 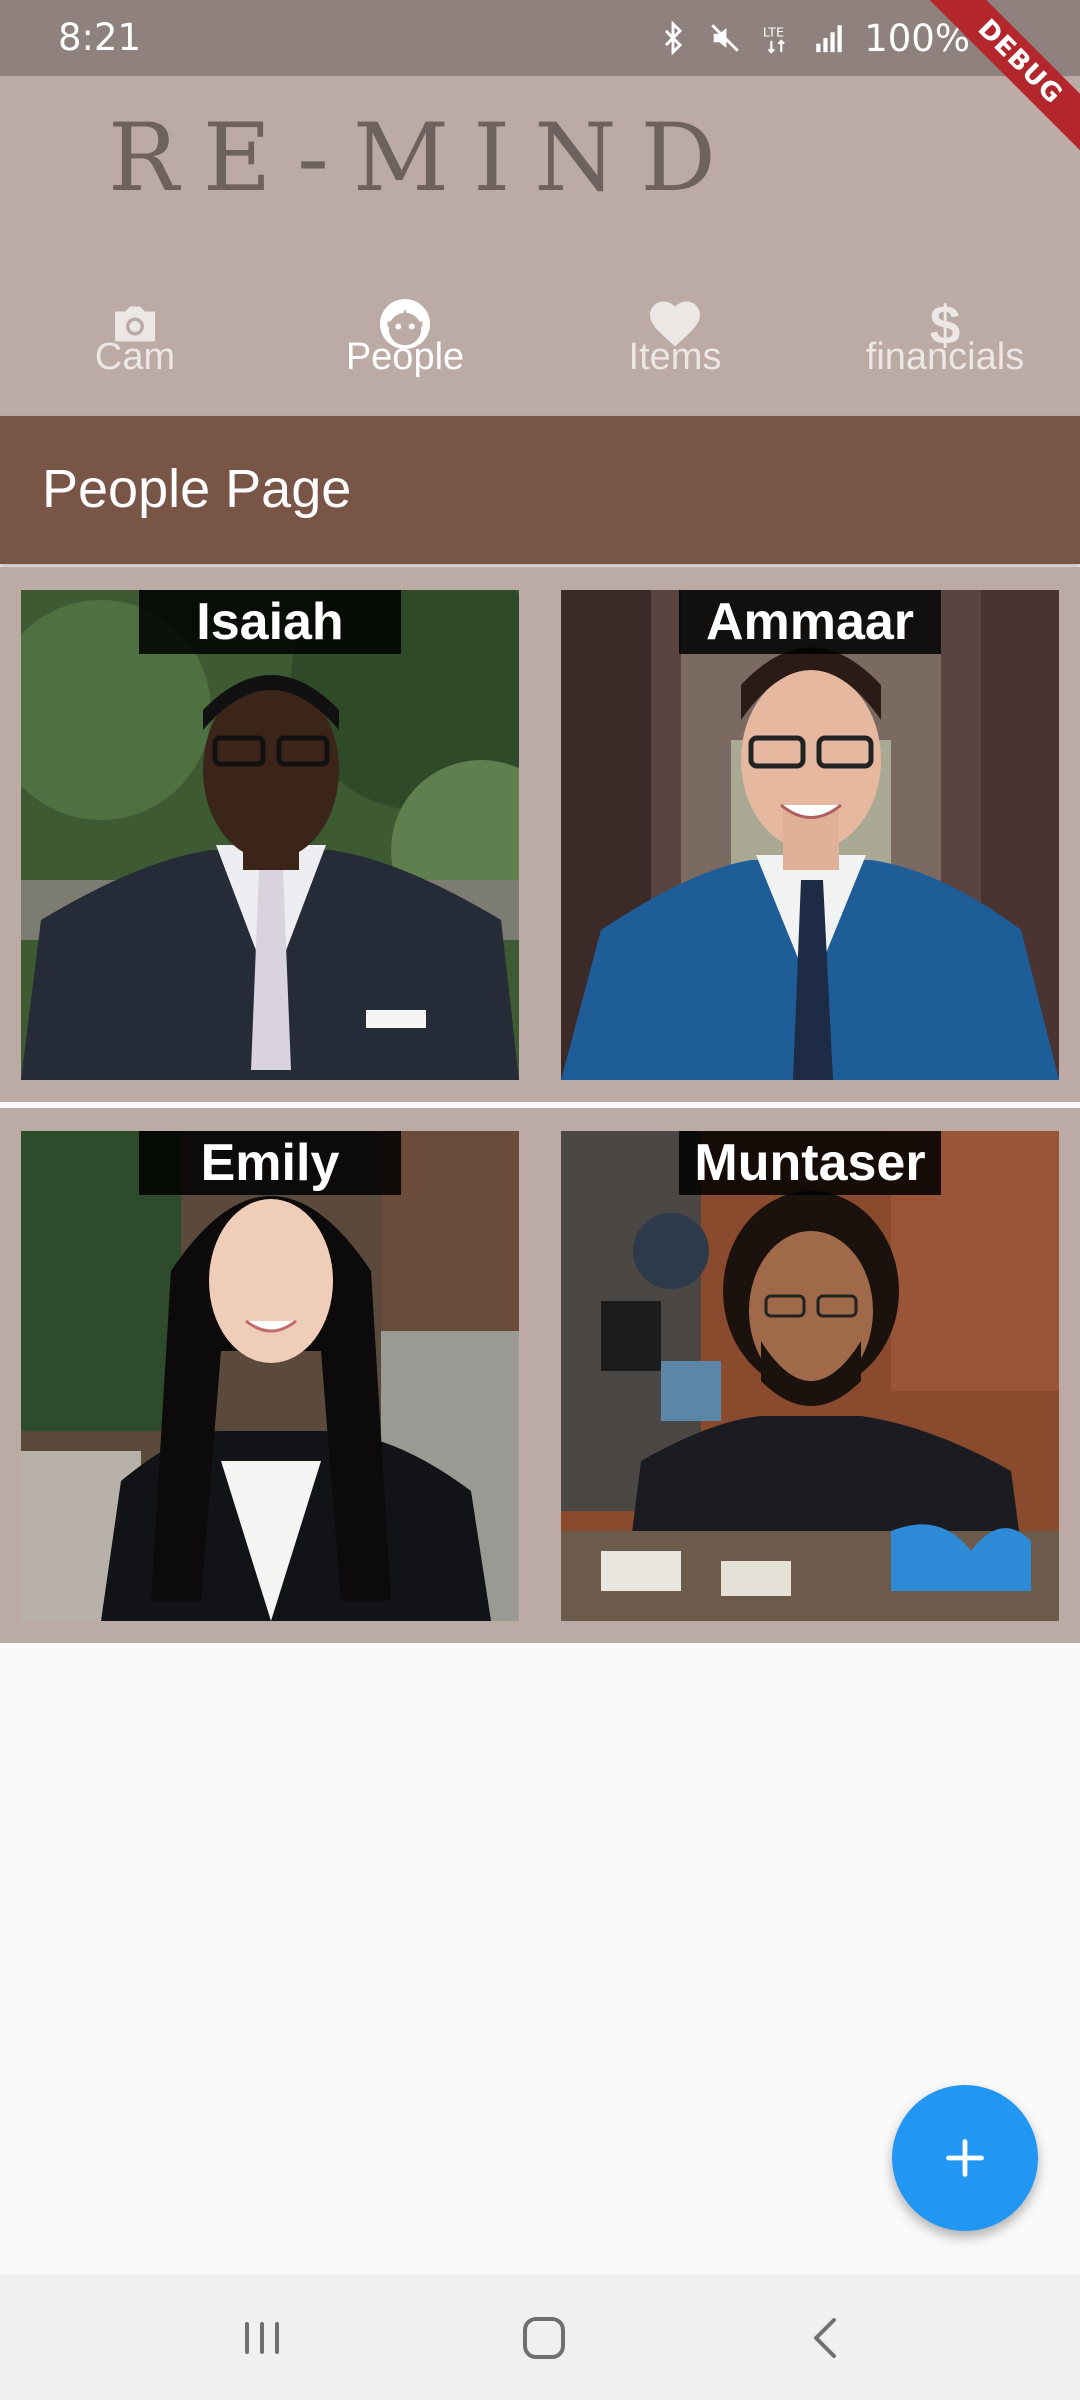 I want to click on person-card-muntaser: Muntaser, so click(x=810, y=1376).